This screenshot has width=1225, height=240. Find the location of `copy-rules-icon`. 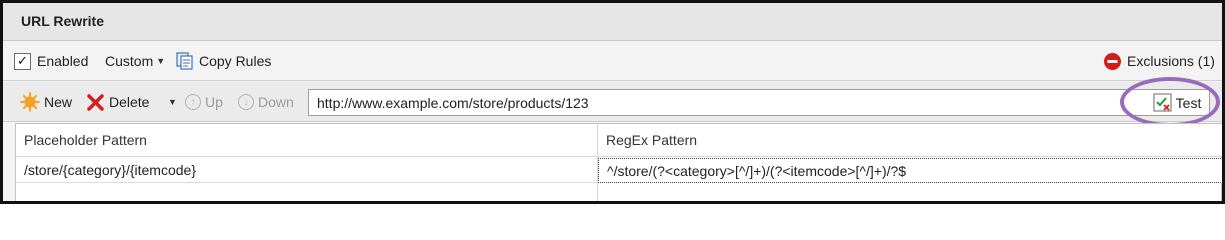

copy-rules-icon is located at coordinates (185, 61).